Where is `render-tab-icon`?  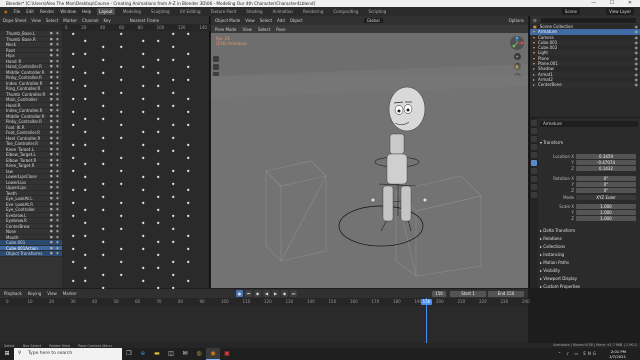
render-tab-icon is located at coordinates (534, 131).